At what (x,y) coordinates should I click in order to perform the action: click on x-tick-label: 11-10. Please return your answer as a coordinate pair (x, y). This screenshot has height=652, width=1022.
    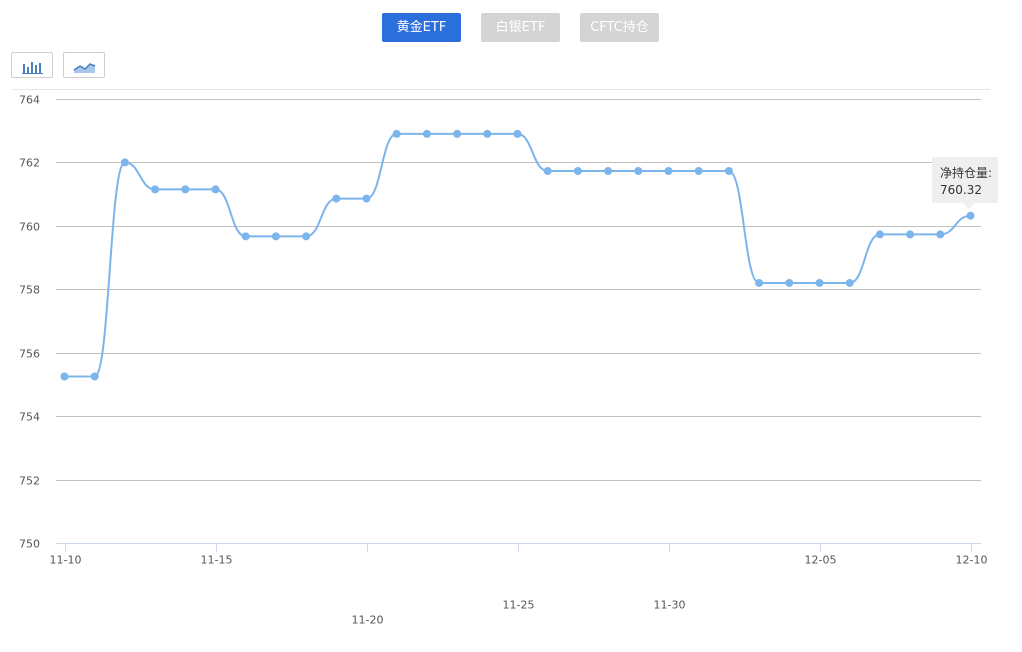
    Looking at the image, I should click on (66, 560).